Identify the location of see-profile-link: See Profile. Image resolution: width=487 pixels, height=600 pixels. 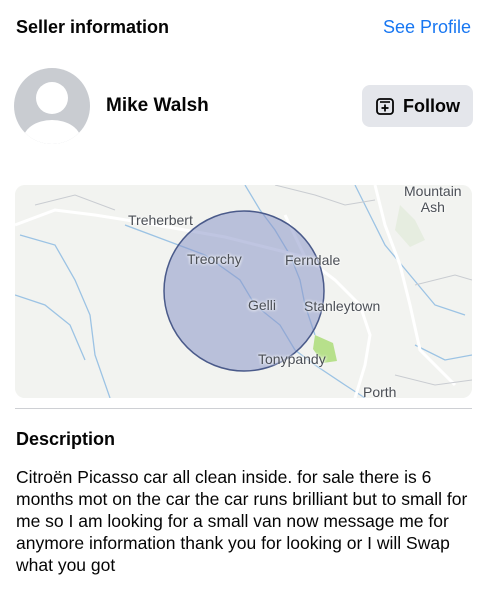
(427, 27).